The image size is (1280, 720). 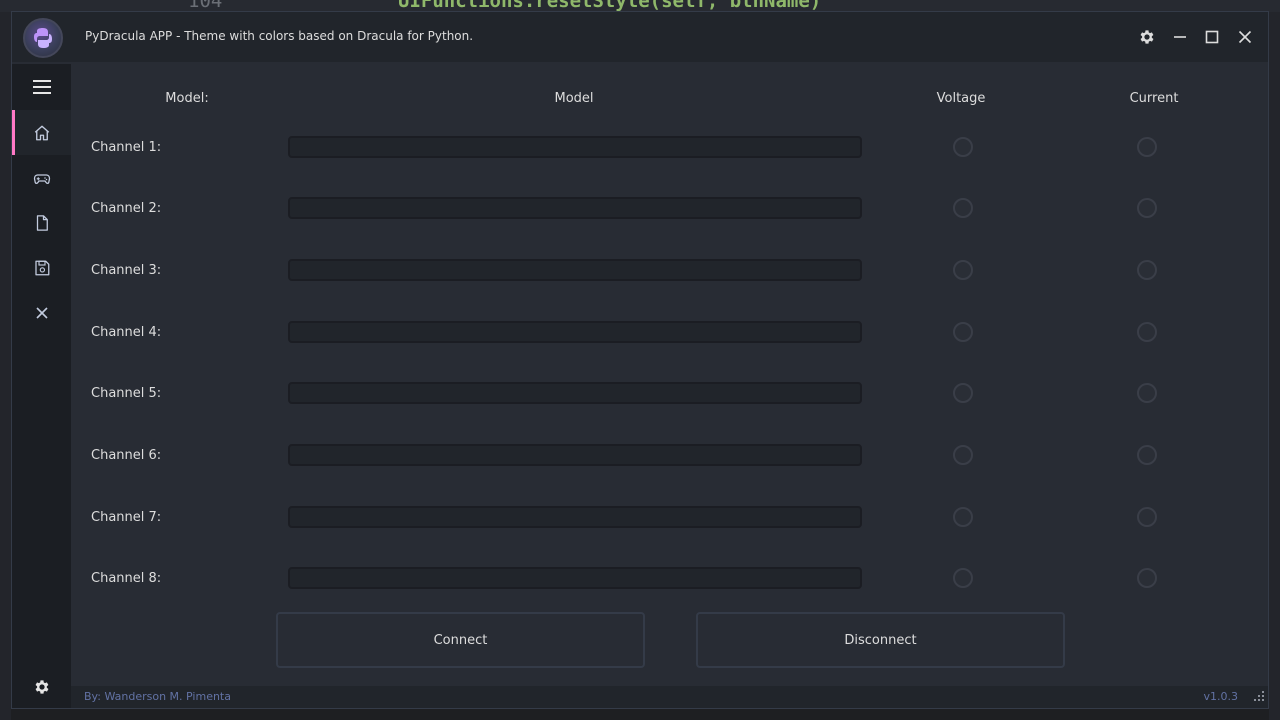 What do you see at coordinates (1274, 366) in the screenshot?
I see `background-right-strip` at bounding box center [1274, 366].